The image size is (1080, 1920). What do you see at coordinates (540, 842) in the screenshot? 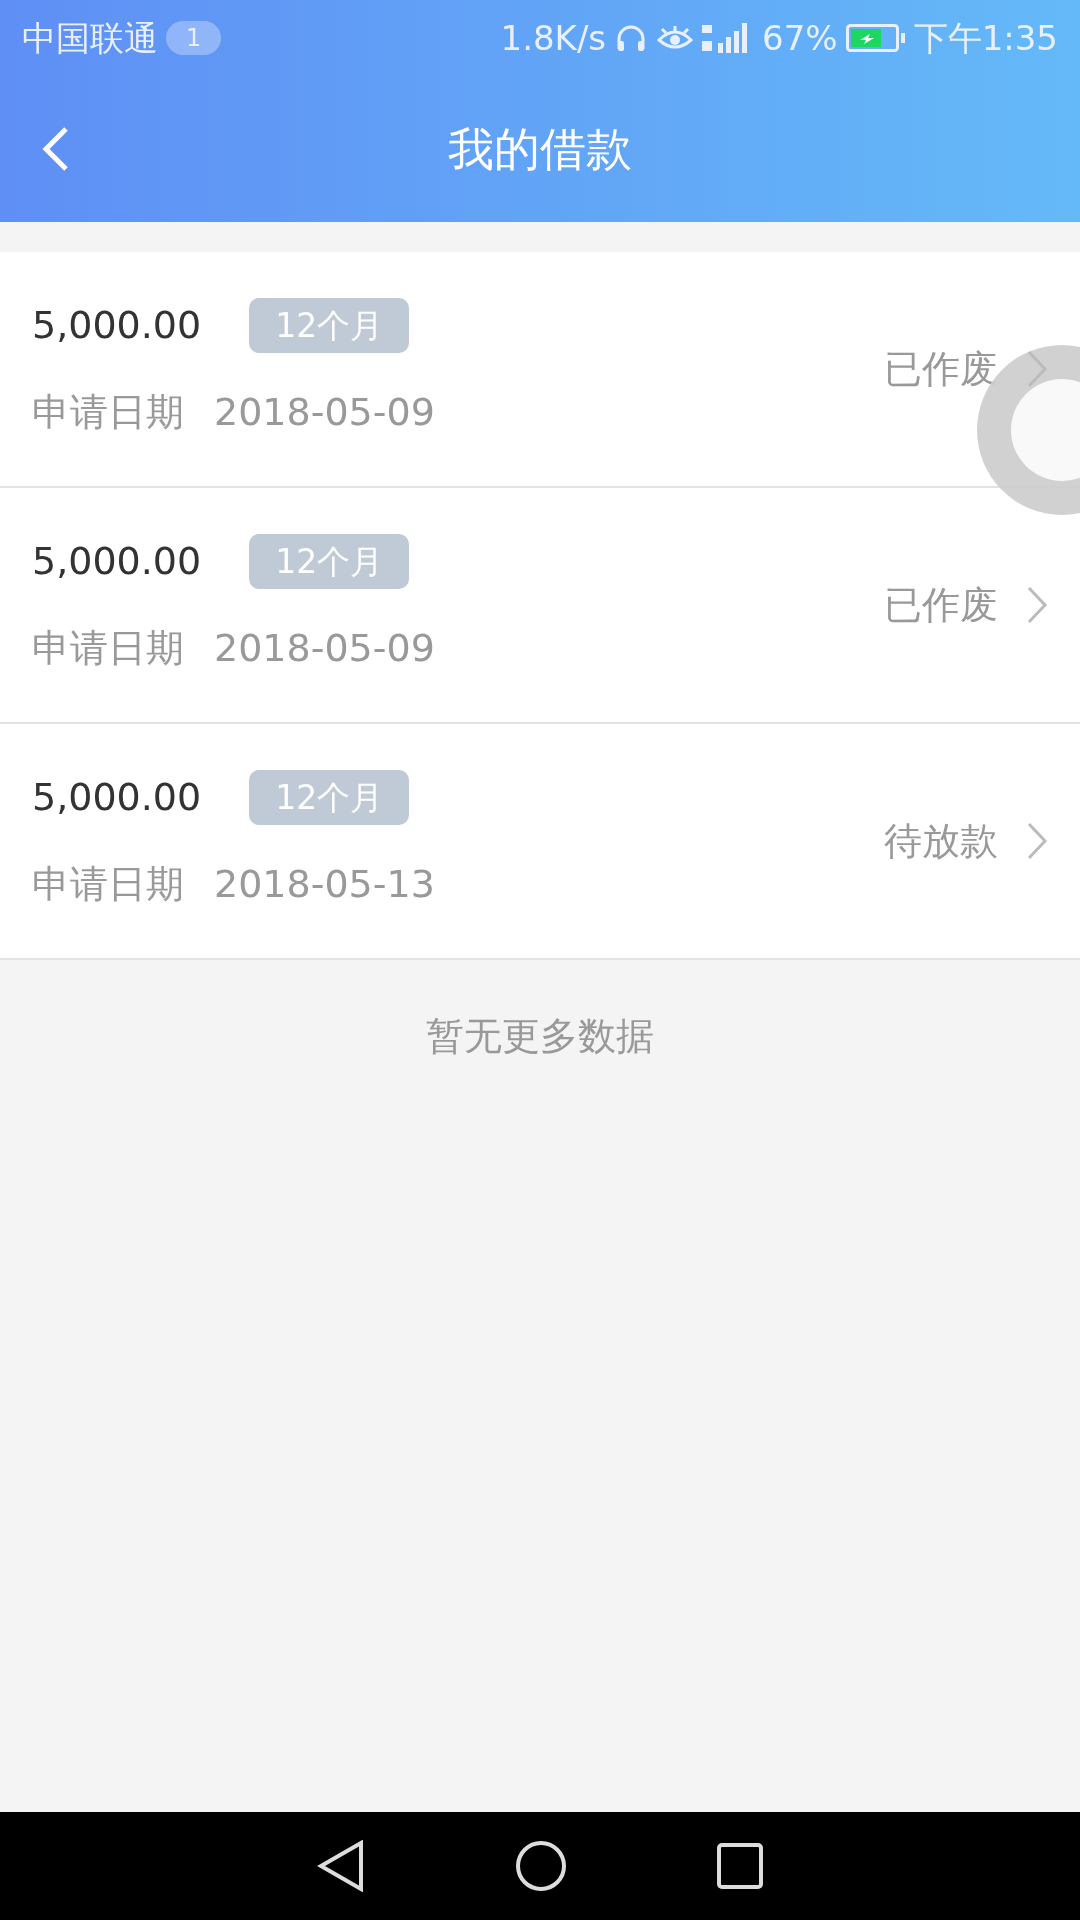
I see `loan-row: 5,000.00 12个月 申请日期 2018-05-13 待放款` at bounding box center [540, 842].